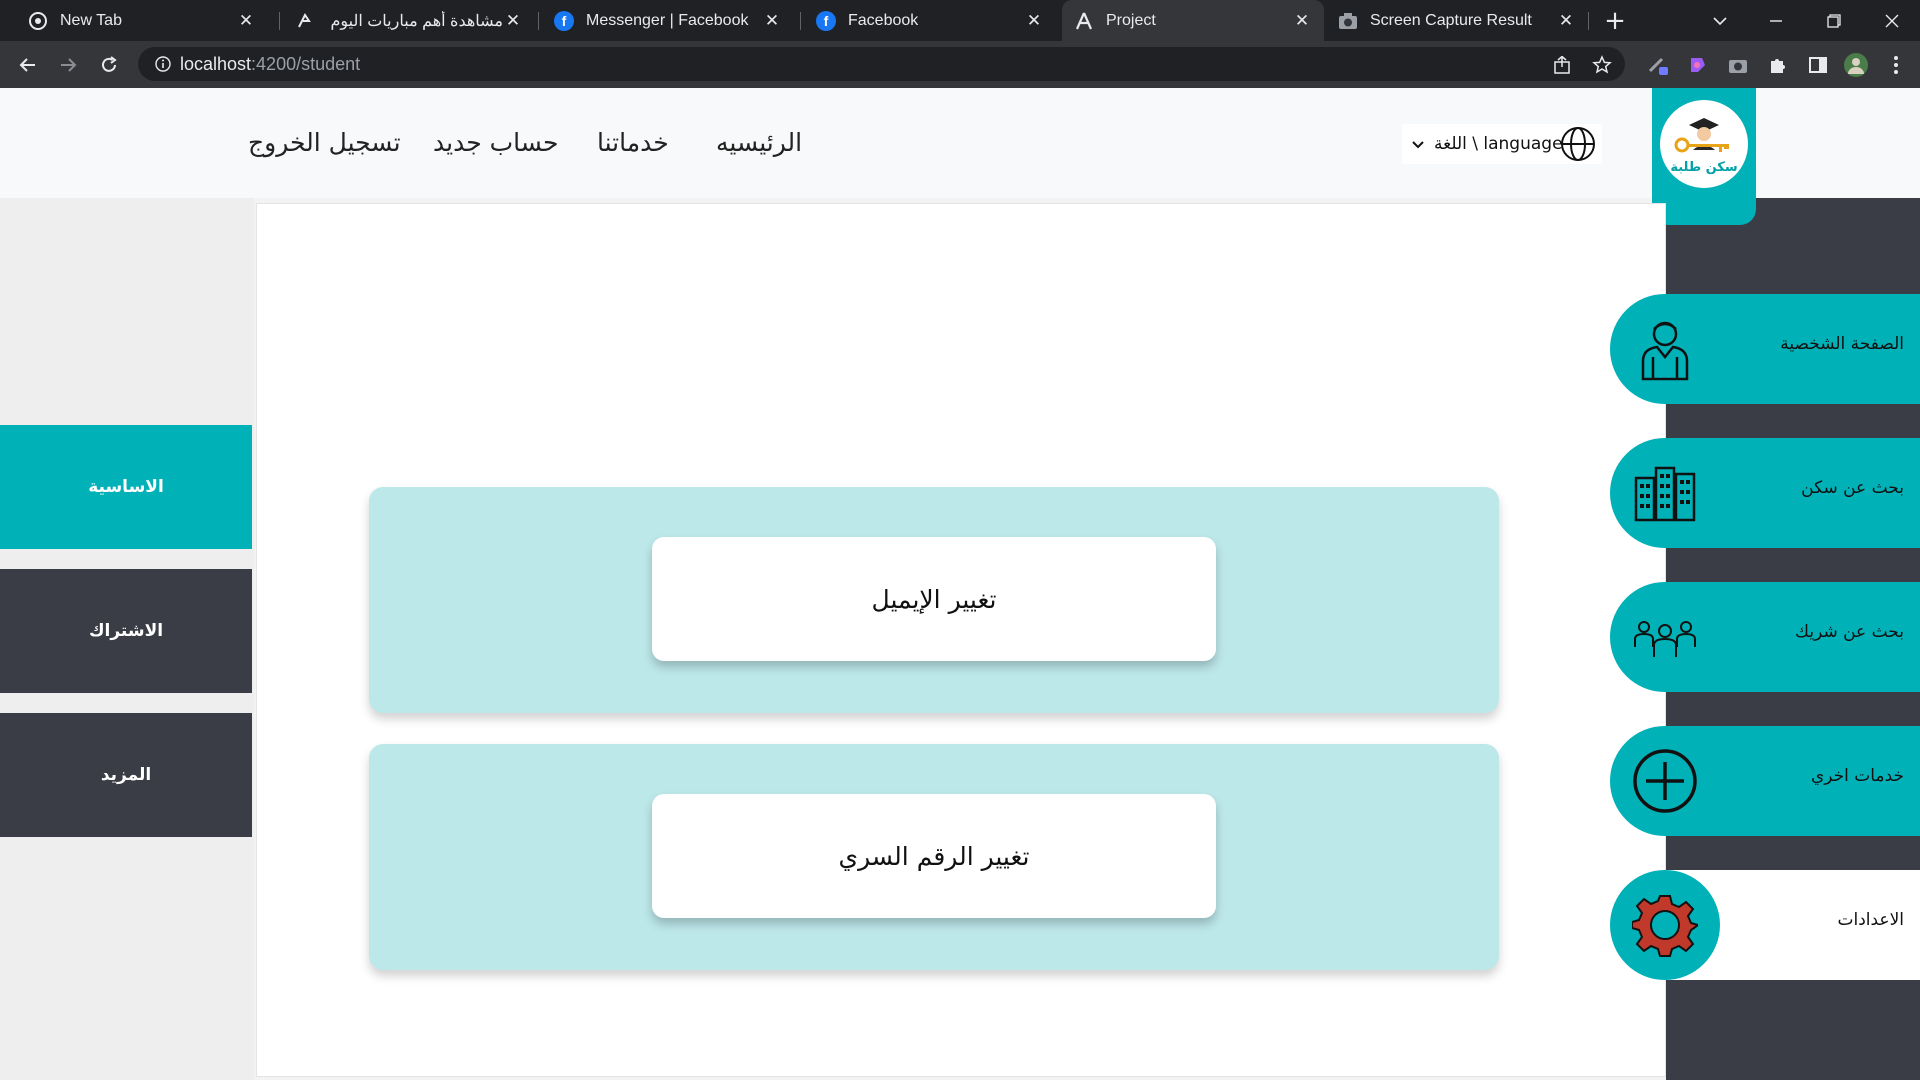 Image resolution: width=1920 pixels, height=1080 pixels. Describe the element at coordinates (883, 20) in the screenshot. I see `tab-title: Facebook` at that location.